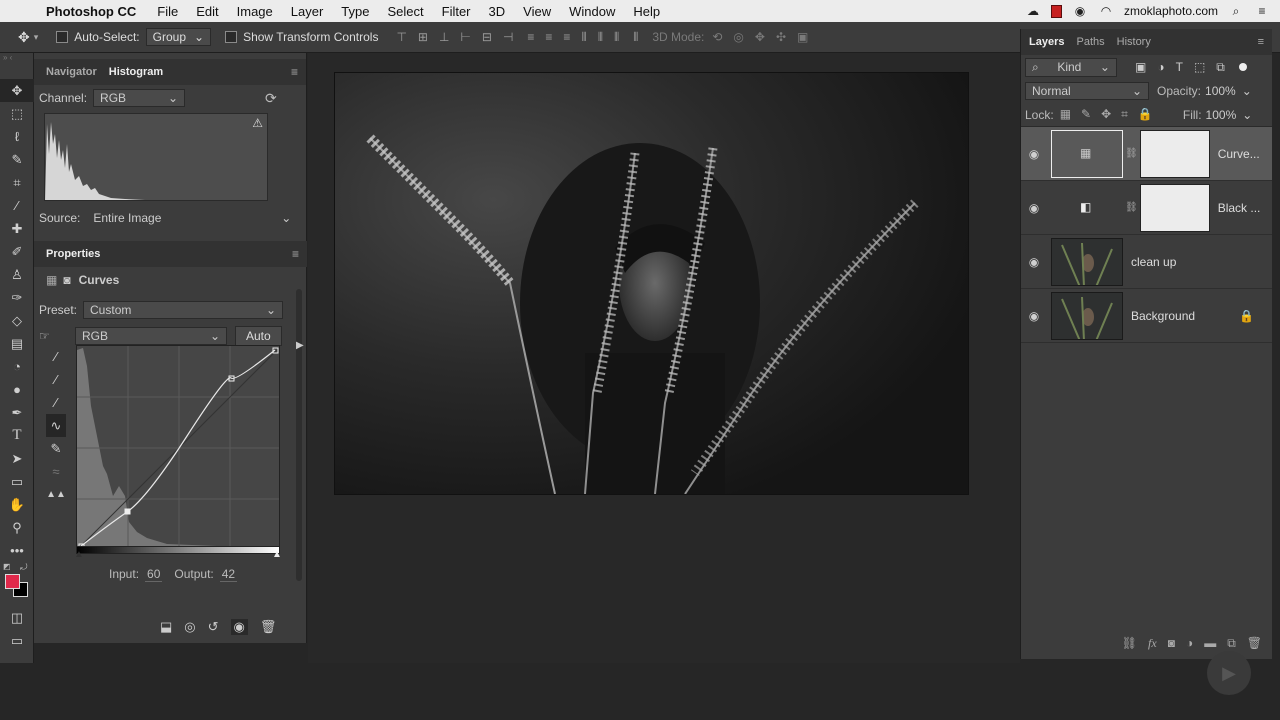  Describe the element at coordinates (307, 11) in the screenshot. I see `menu-layer: Layer` at that location.